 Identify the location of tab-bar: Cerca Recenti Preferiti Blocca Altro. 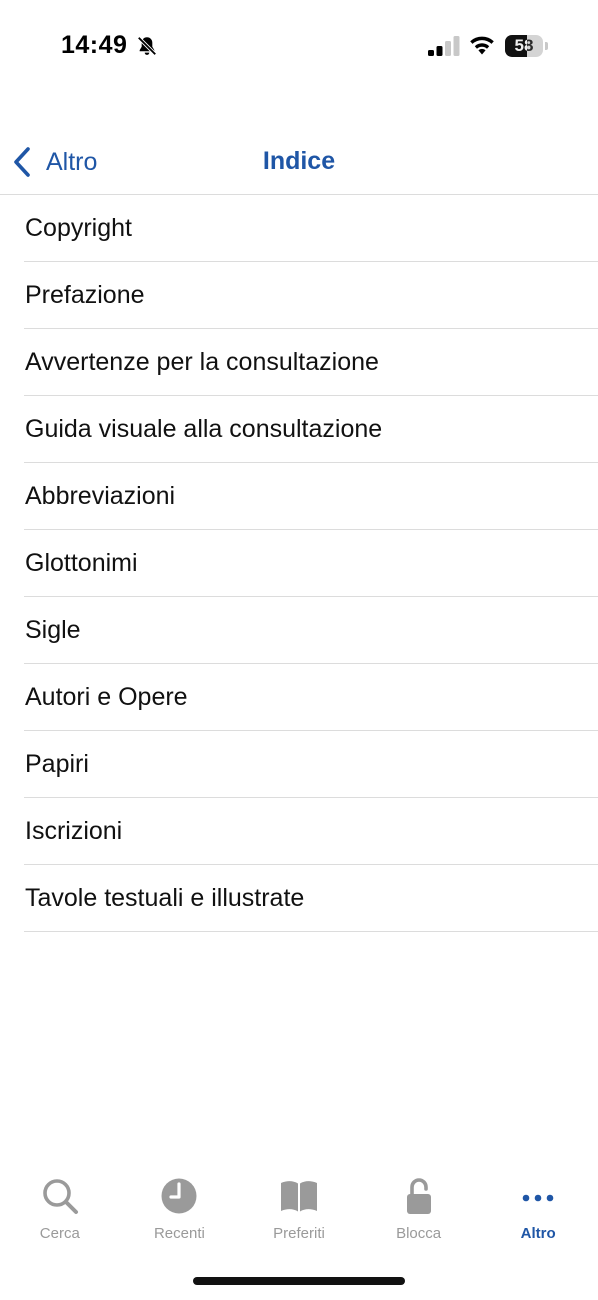
(299, 1216).